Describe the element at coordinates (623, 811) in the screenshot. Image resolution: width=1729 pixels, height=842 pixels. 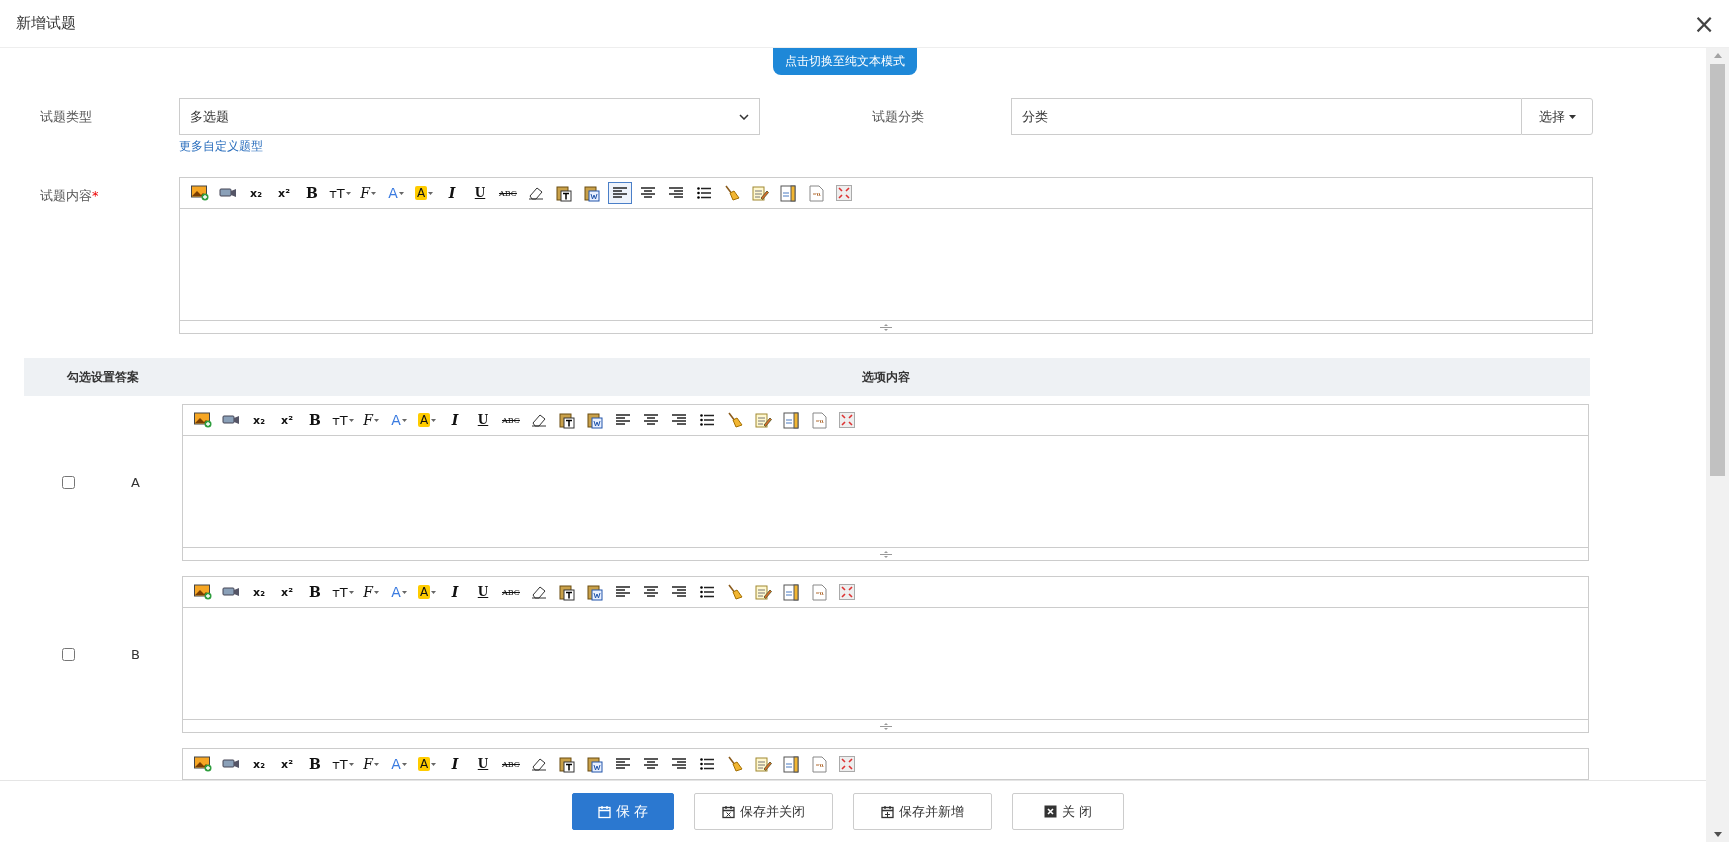
I see `save-button: 保 存` at that location.